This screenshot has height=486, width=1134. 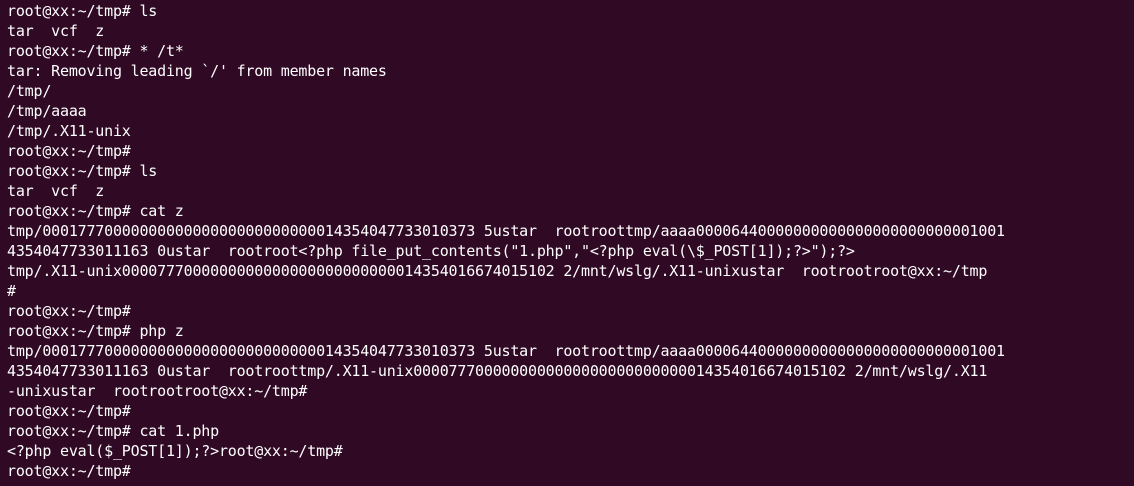 What do you see at coordinates (113, 431) in the screenshot?
I see `terminal-line: root@xx:~/tmp# cat 1.php` at bounding box center [113, 431].